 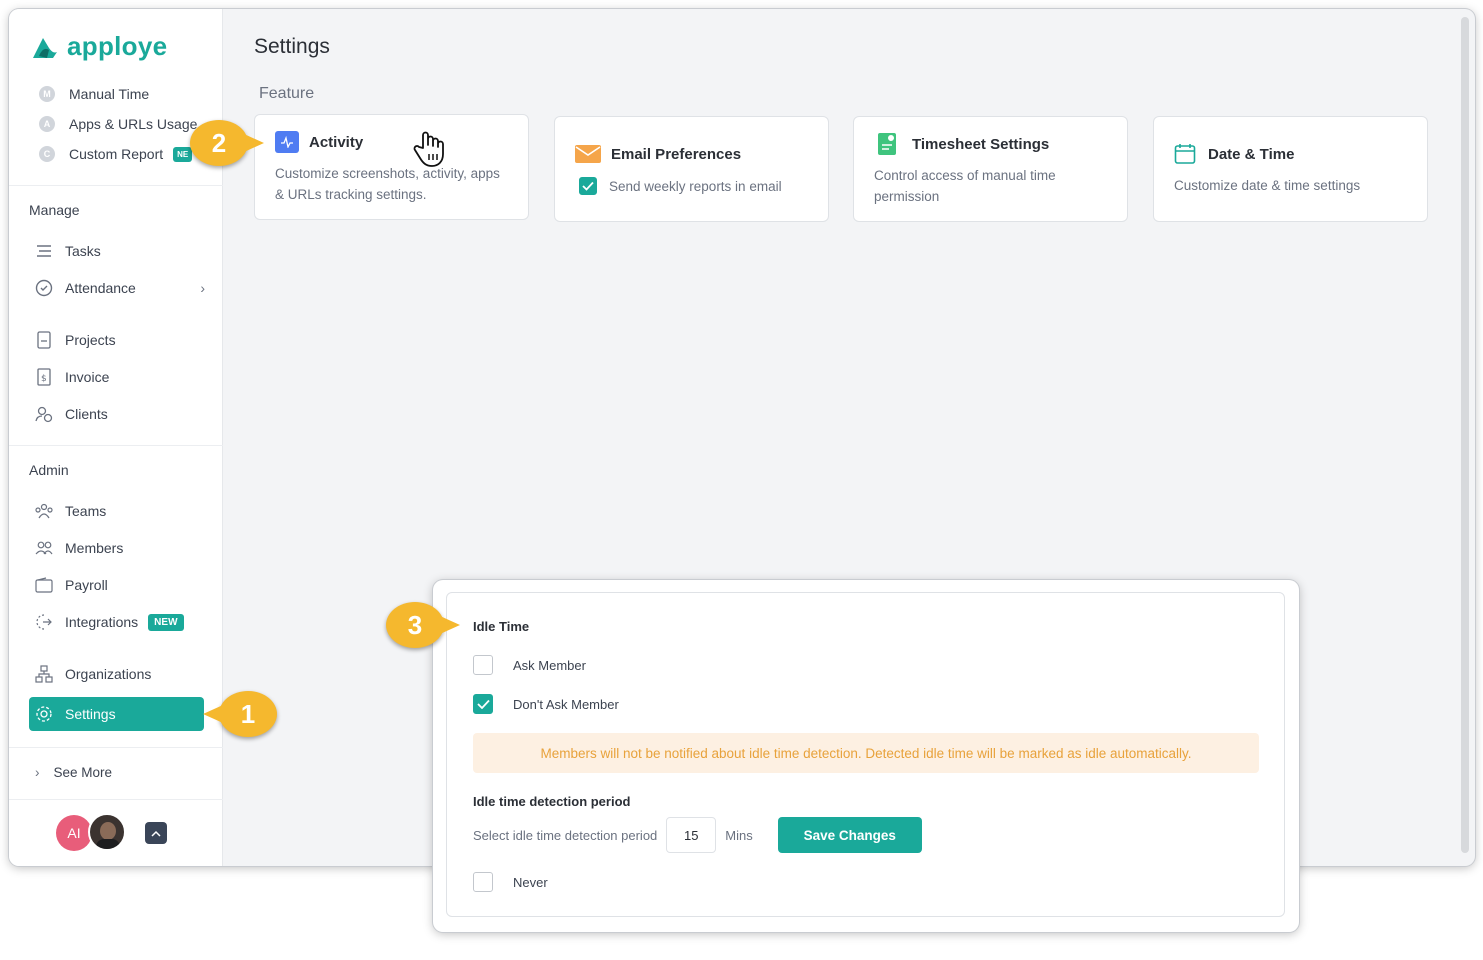 What do you see at coordinates (183, 154) in the screenshot?
I see `new-badge: NE` at bounding box center [183, 154].